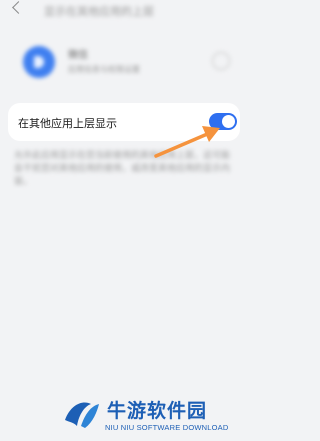 This screenshot has height=441, width=320. I want to click on app-icon, so click(39, 62).